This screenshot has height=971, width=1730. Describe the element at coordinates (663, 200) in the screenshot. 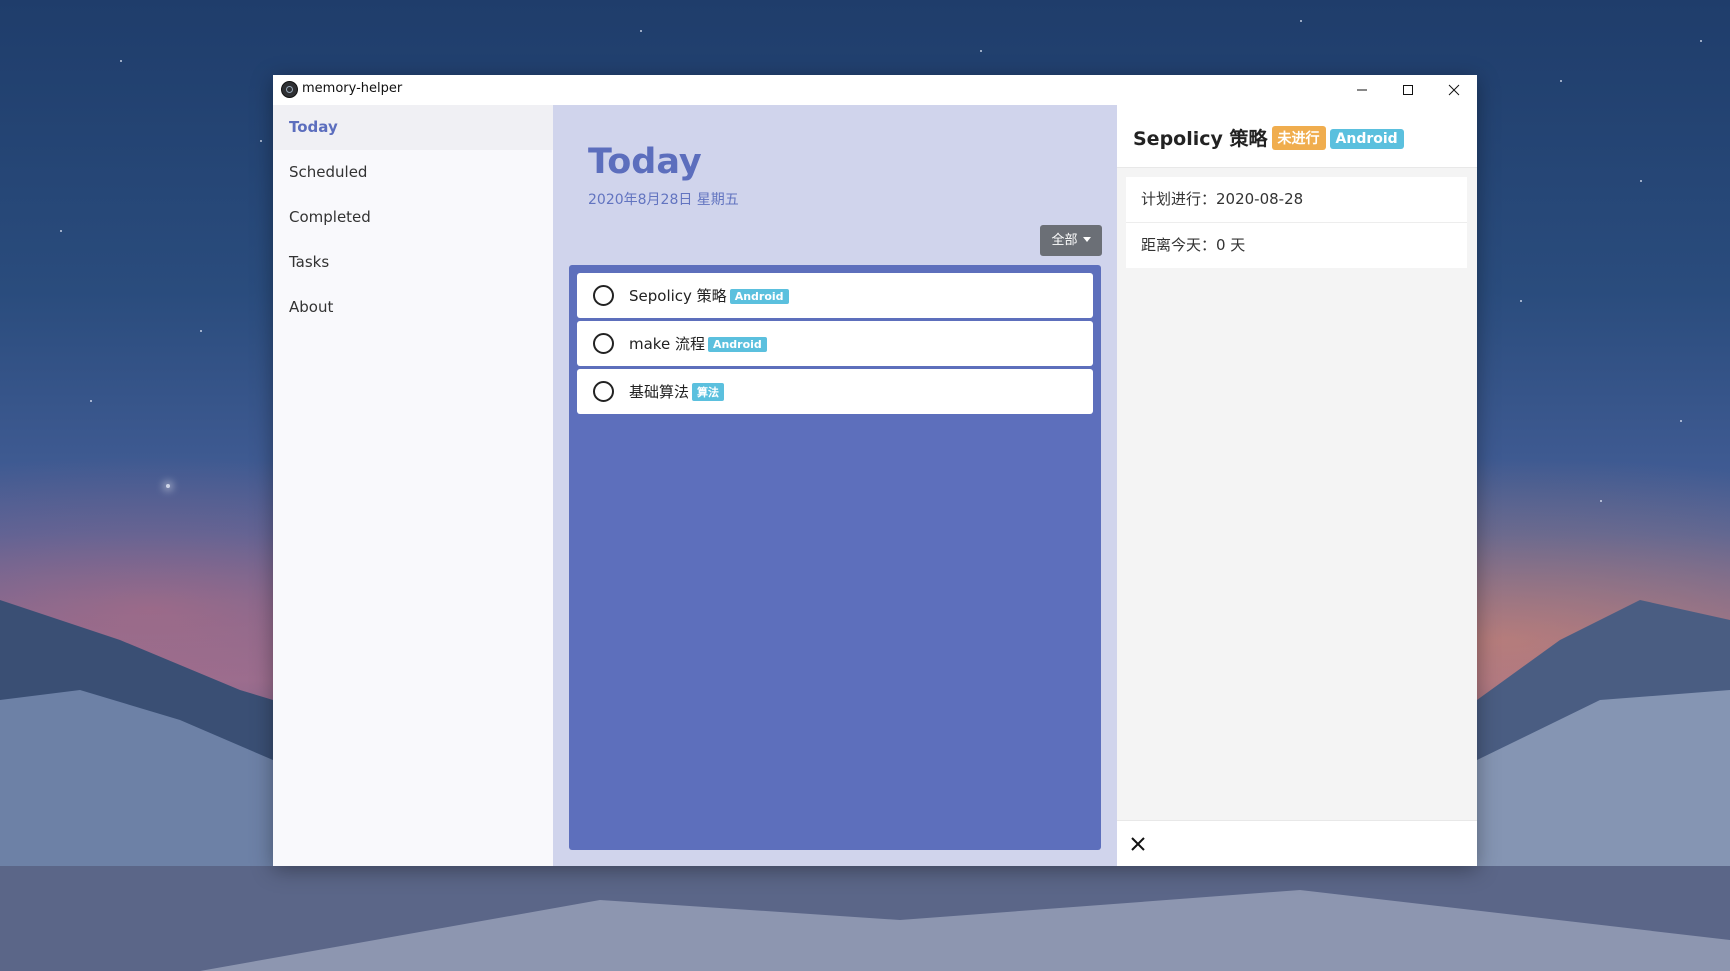

I see `page-date: 2020年8月28日 星期五` at that location.